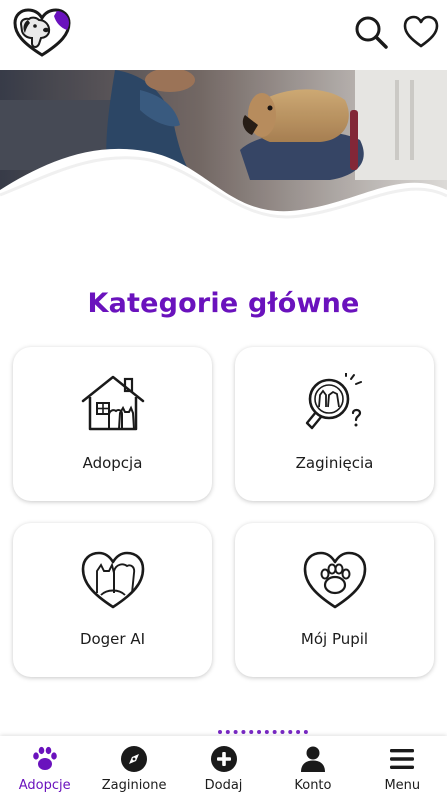 This screenshot has width=447, height=802. Describe the element at coordinates (335, 403) in the screenshot. I see `magnifier-pets-icon` at that location.